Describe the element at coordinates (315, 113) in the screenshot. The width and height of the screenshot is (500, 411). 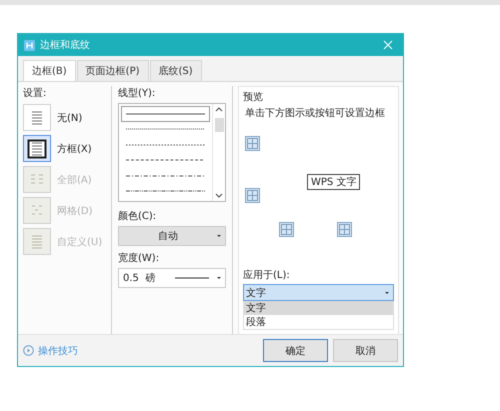
I see `preview-hint: 单击下方图示或按钮可设置边框` at that location.